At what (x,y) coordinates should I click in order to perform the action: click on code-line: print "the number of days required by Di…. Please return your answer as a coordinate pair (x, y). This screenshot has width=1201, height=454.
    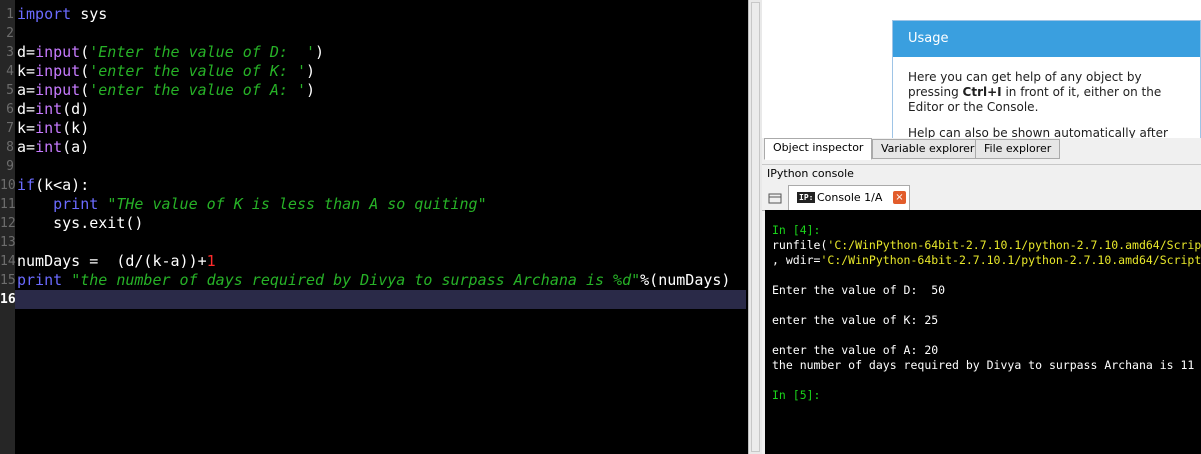
    Looking at the image, I should click on (373, 280).